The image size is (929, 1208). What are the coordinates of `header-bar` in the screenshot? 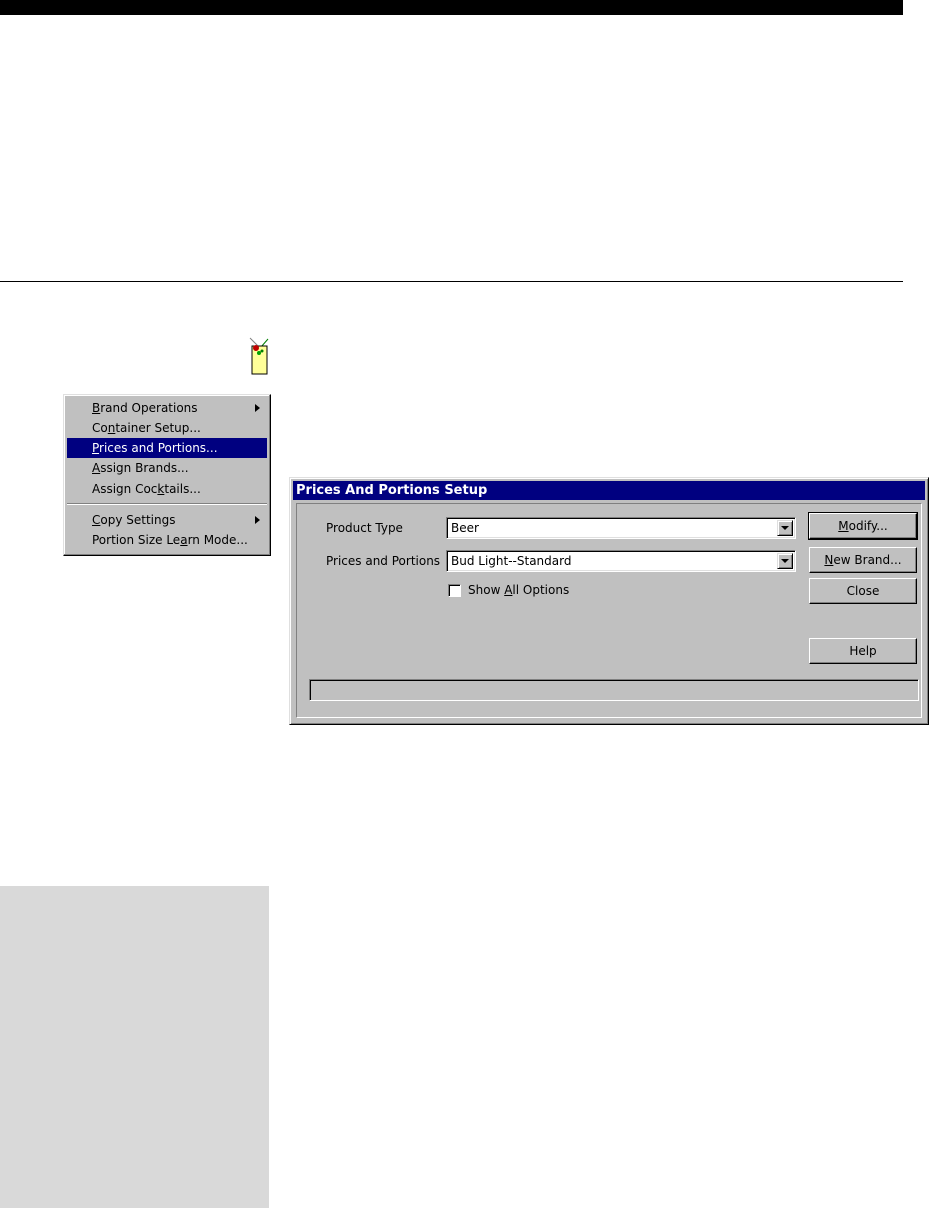 It's located at (451, 7).